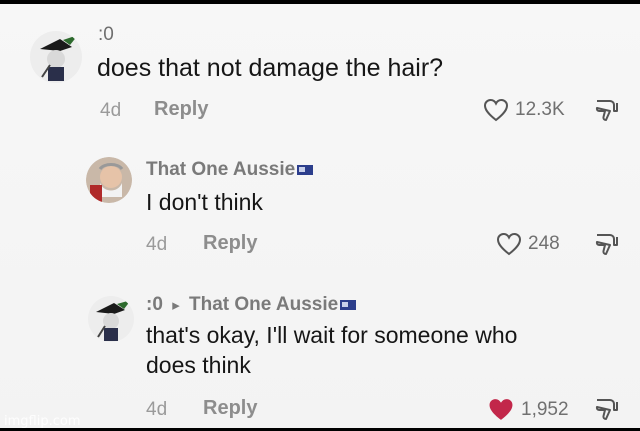 The image size is (640, 431). I want to click on comment-text-line-1: that's okay, I'll wait for someone who, so click(332, 335).